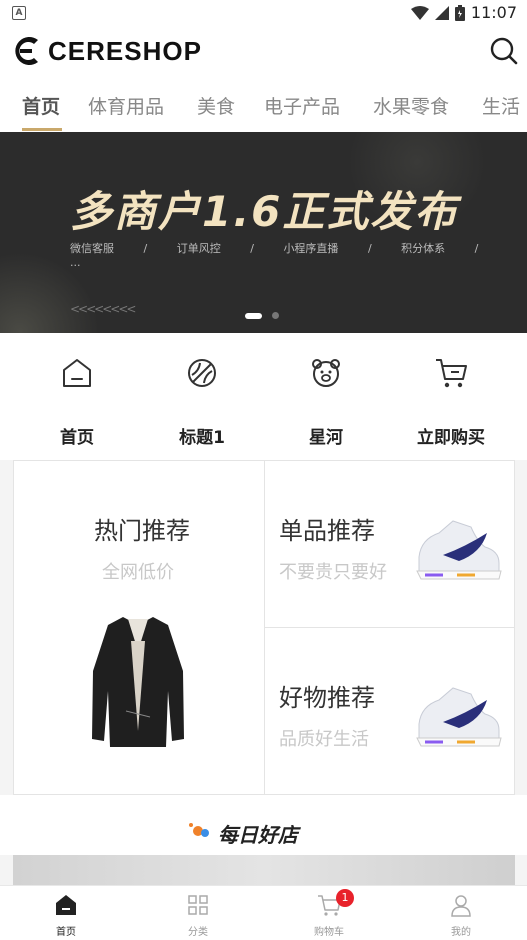 This screenshot has width=527, height=940. I want to click on bottom-tab-bar: 首页 分类 购物车 1 我的, so click(263, 912).